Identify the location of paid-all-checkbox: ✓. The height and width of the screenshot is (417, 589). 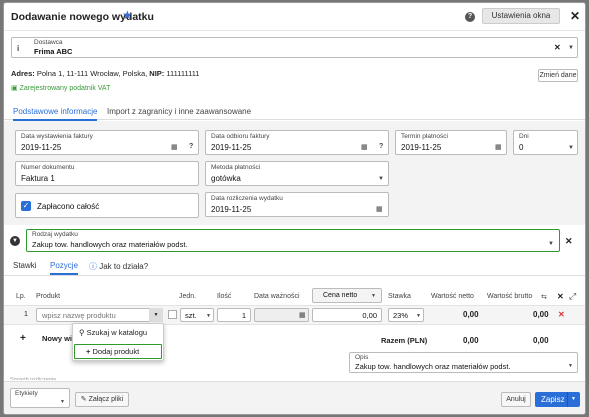
(26, 206).